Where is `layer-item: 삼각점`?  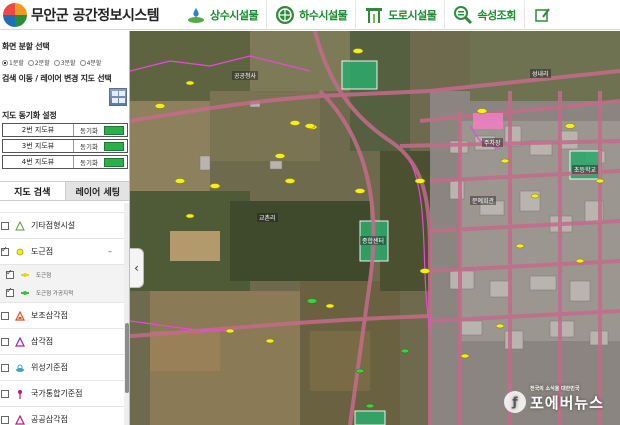 layer-item: 삼각점 is located at coordinates (62, 342).